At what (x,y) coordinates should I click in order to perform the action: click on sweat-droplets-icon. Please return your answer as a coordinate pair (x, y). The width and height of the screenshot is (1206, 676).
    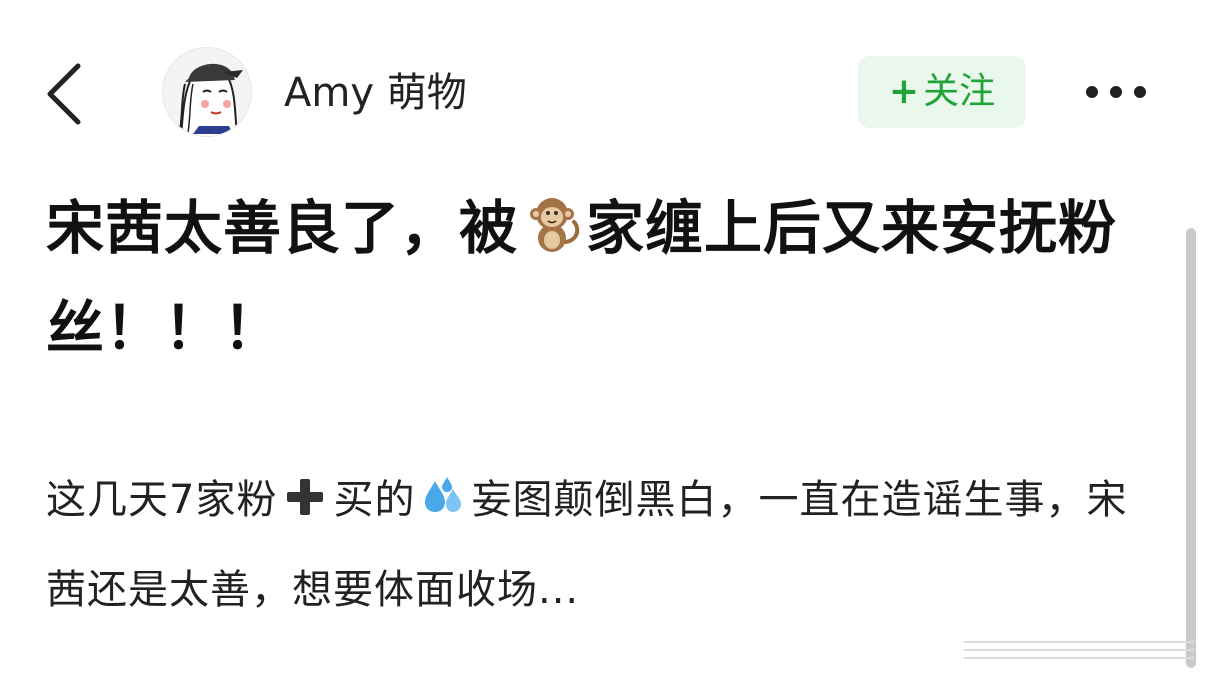
    Looking at the image, I should click on (443, 494).